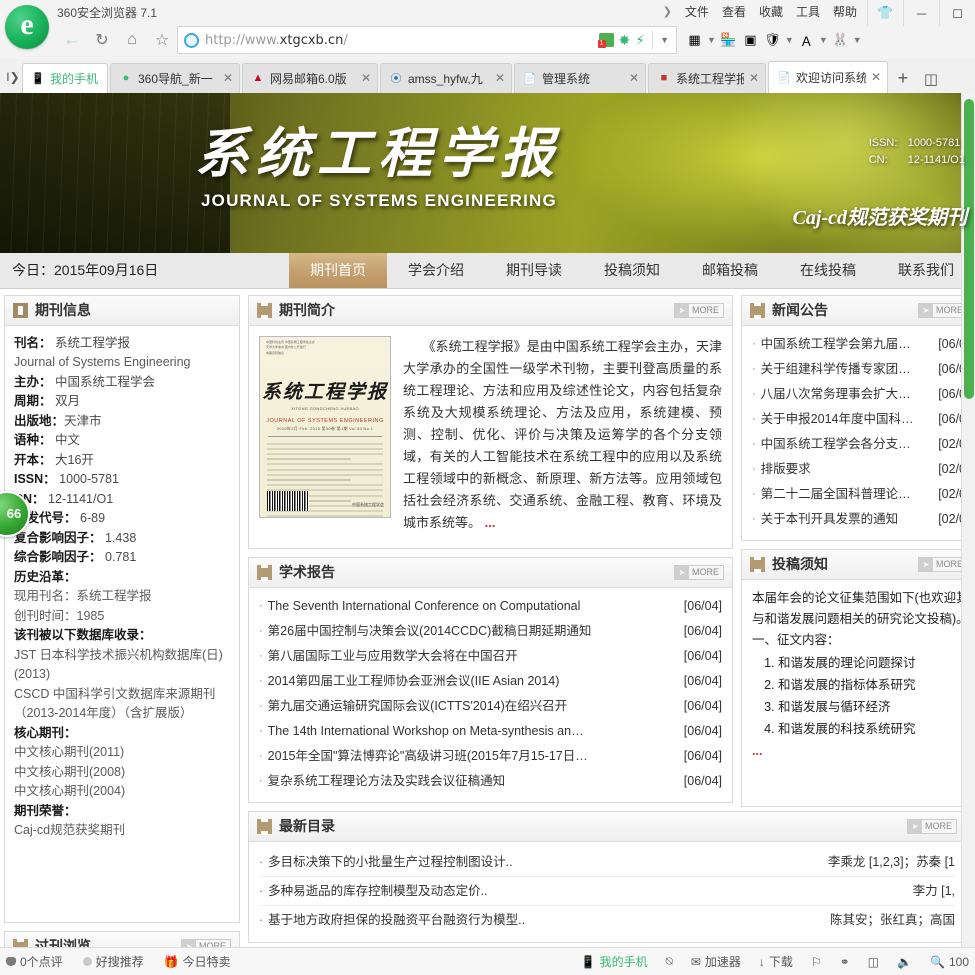 This screenshot has width=975, height=975. Describe the element at coordinates (934, 142) in the screenshot. I see `issn-value: 1000-5781` at that location.